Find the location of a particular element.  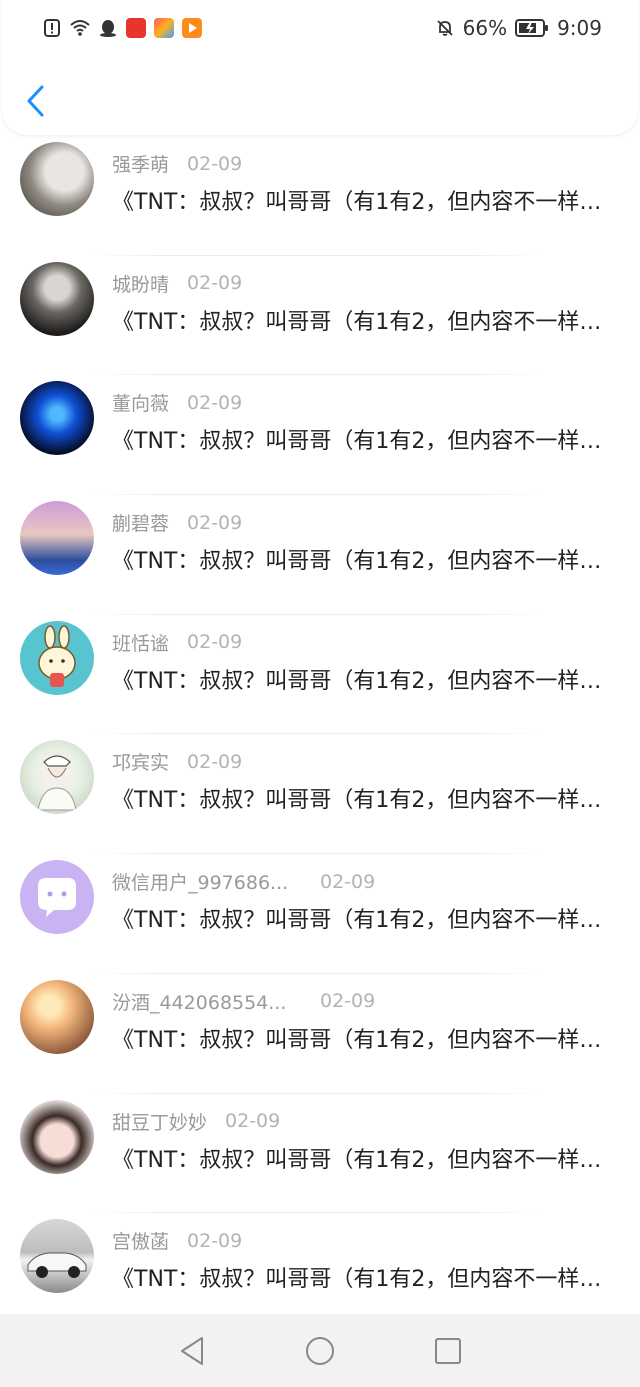

user-name: 宫傲菡 is located at coordinates (140, 1240).